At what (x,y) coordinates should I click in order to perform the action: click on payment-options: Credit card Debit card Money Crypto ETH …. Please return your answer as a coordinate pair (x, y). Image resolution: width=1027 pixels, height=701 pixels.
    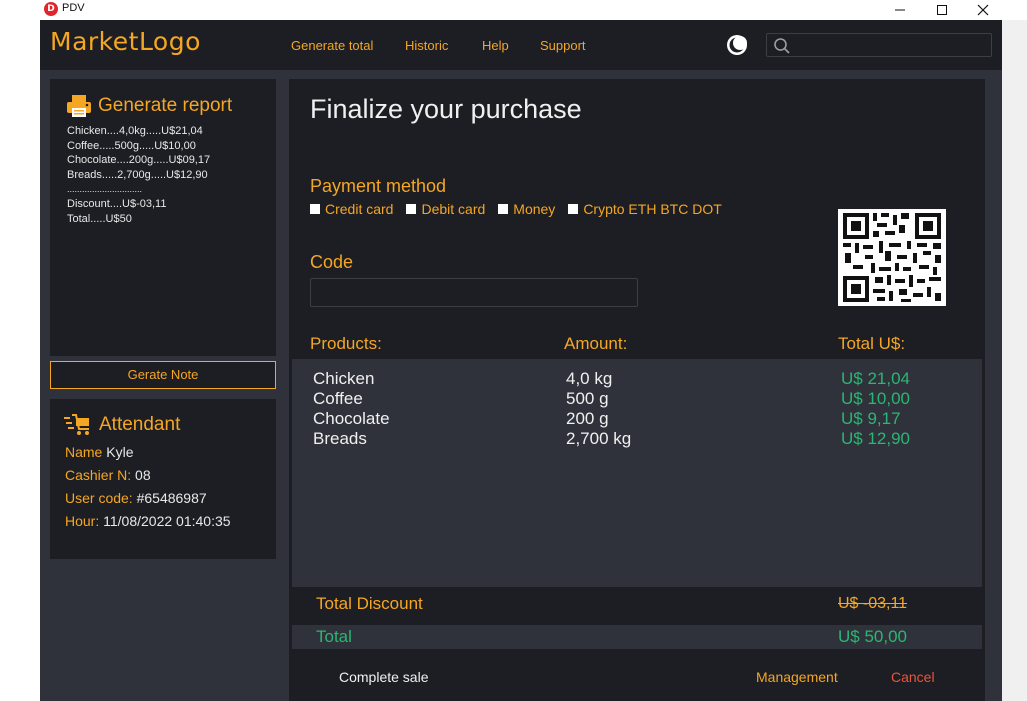
    Looking at the image, I should click on (516, 209).